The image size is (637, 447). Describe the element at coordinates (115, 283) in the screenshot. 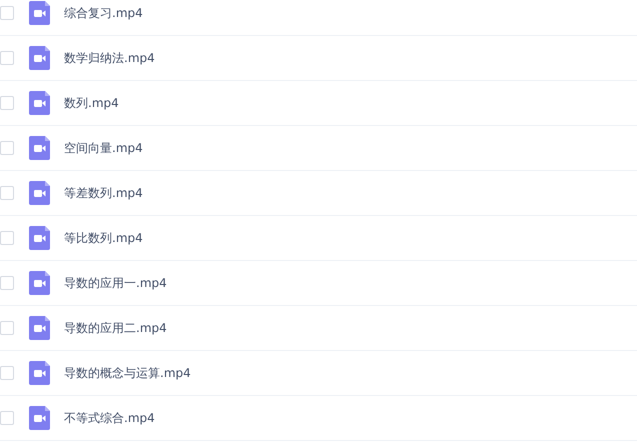

I see `file-name: 导数的应用一.mp4` at that location.